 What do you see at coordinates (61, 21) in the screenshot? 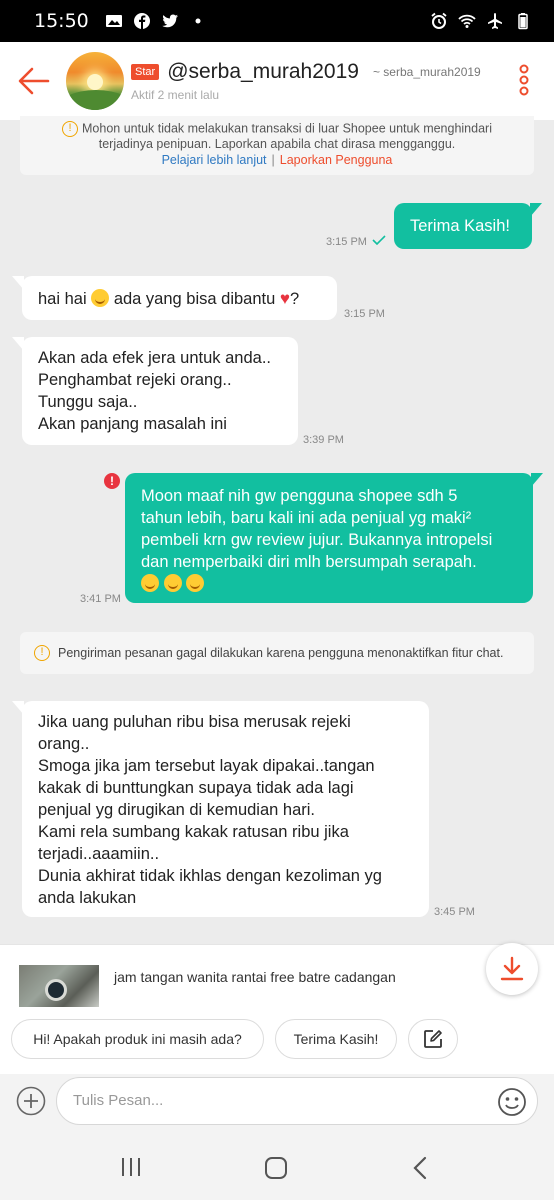
I see `clock: 15:50` at bounding box center [61, 21].